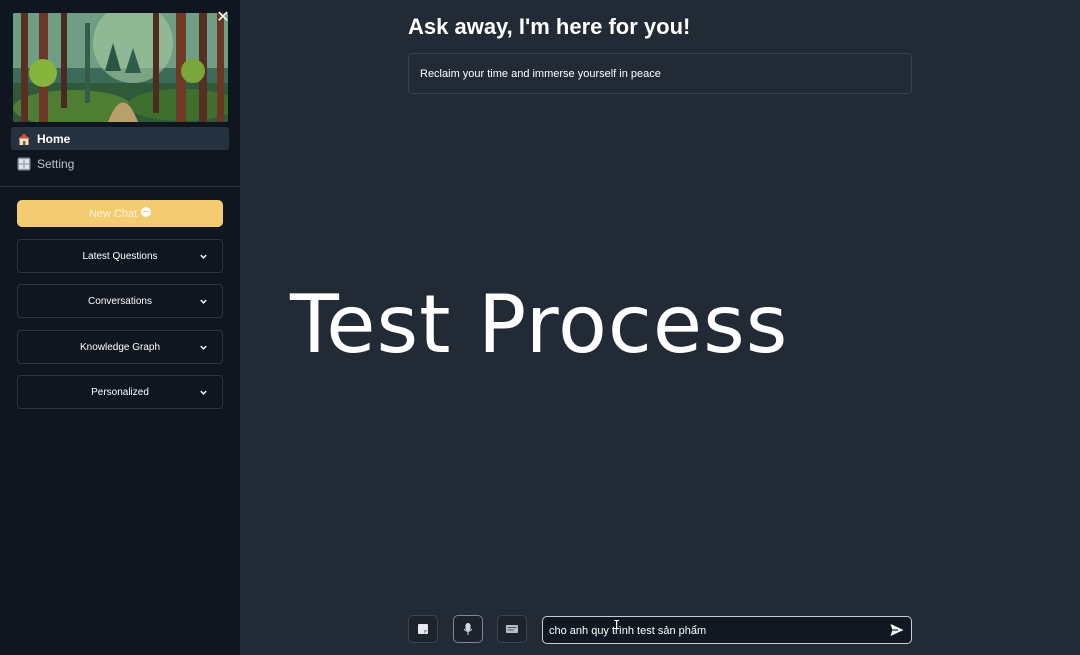  I want to click on expander-personalized: Personalized, so click(120, 392).